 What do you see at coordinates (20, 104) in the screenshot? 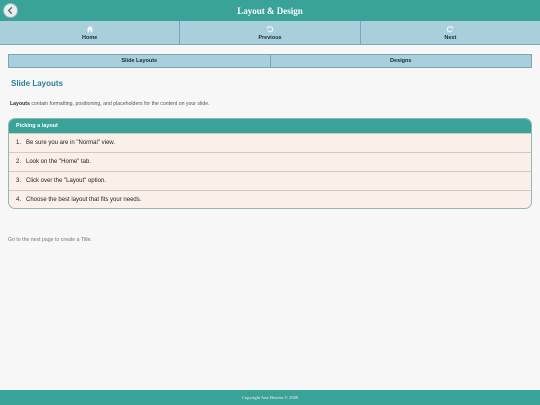
I see `intro-bold: Layouts` at bounding box center [20, 104].